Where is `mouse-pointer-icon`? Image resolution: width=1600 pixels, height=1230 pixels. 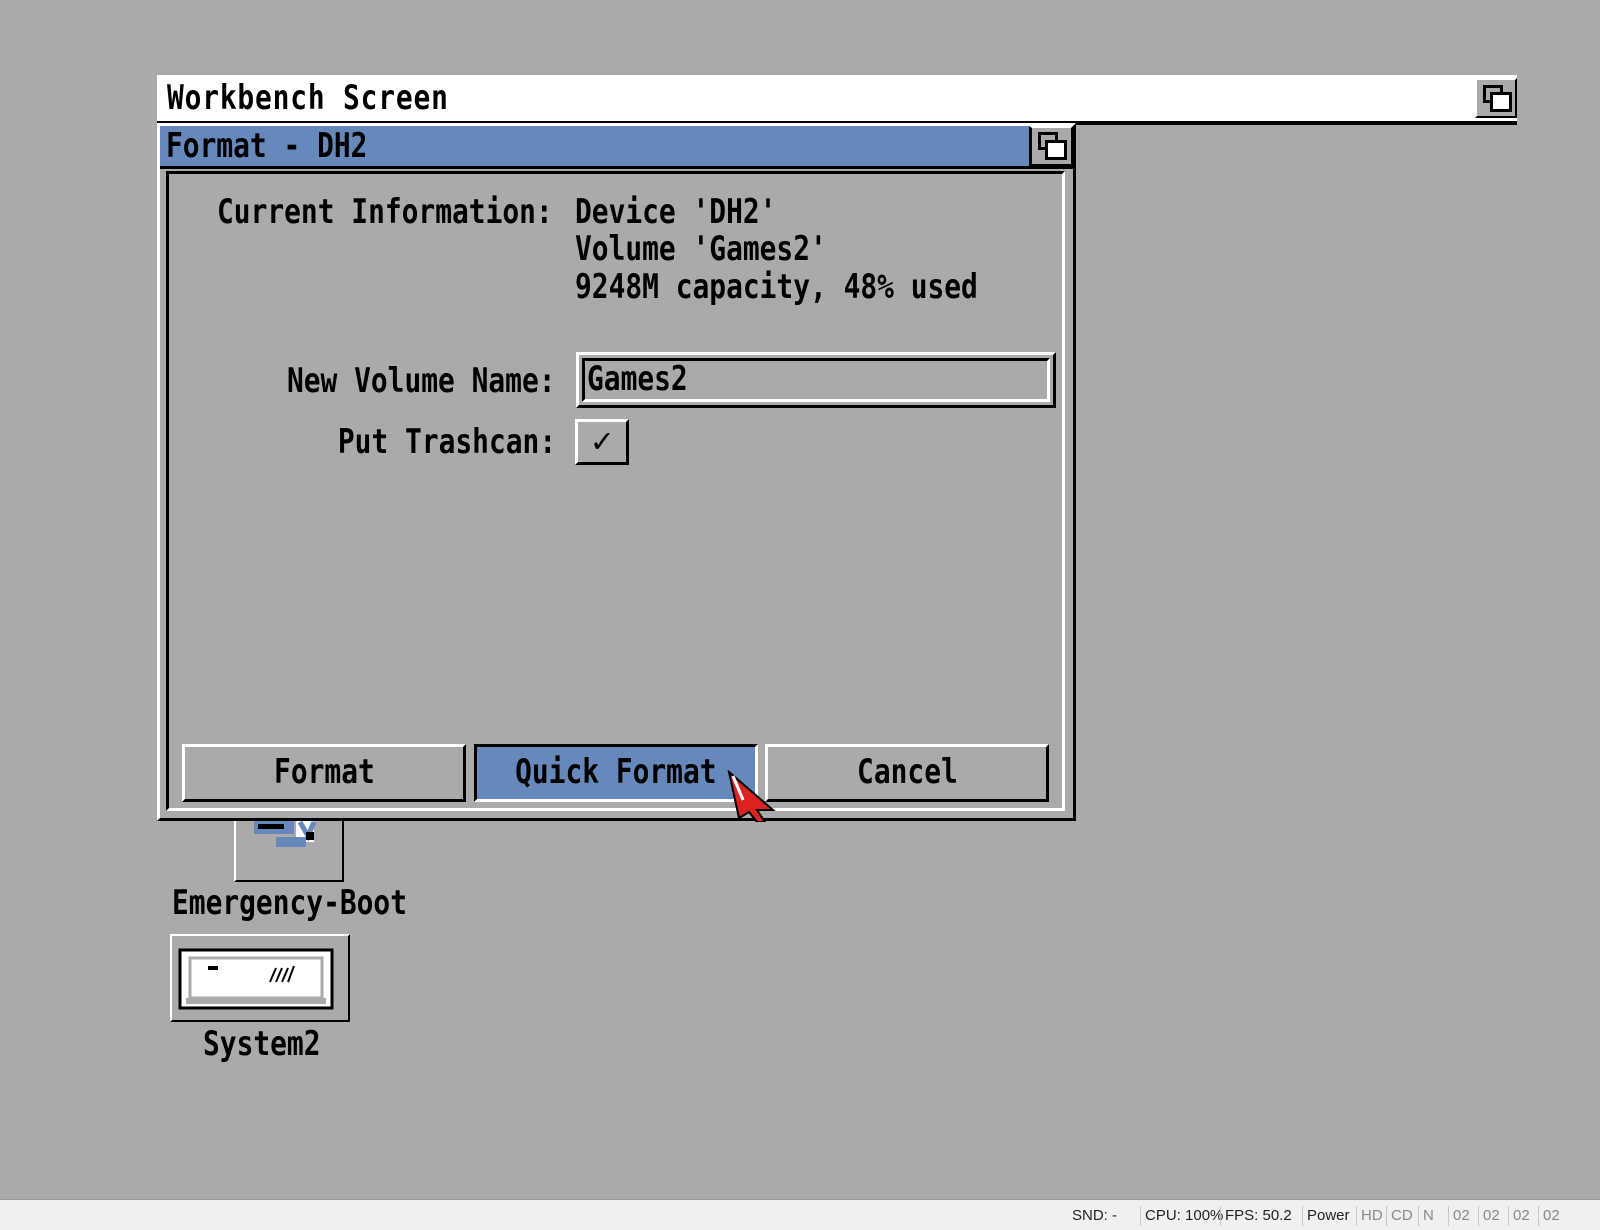 mouse-pointer-icon is located at coordinates (751, 796).